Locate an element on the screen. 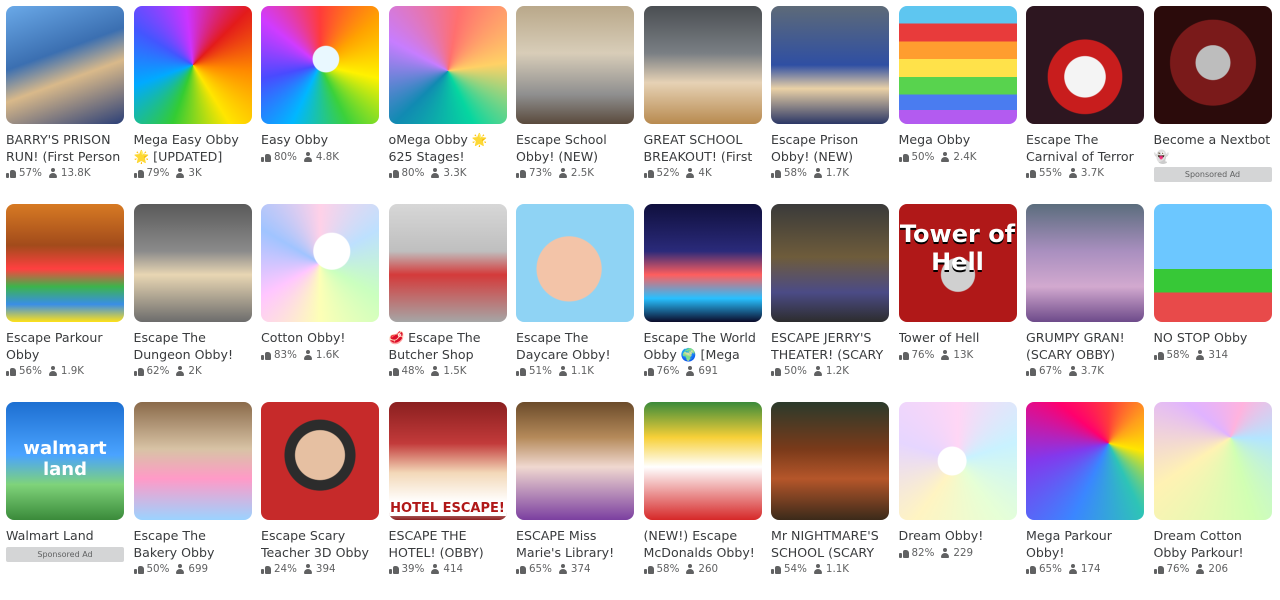 This screenshot has width=1280, height=600. game-card: NO STOP Obby 58% 314 is located at coordinates (1212, 300).